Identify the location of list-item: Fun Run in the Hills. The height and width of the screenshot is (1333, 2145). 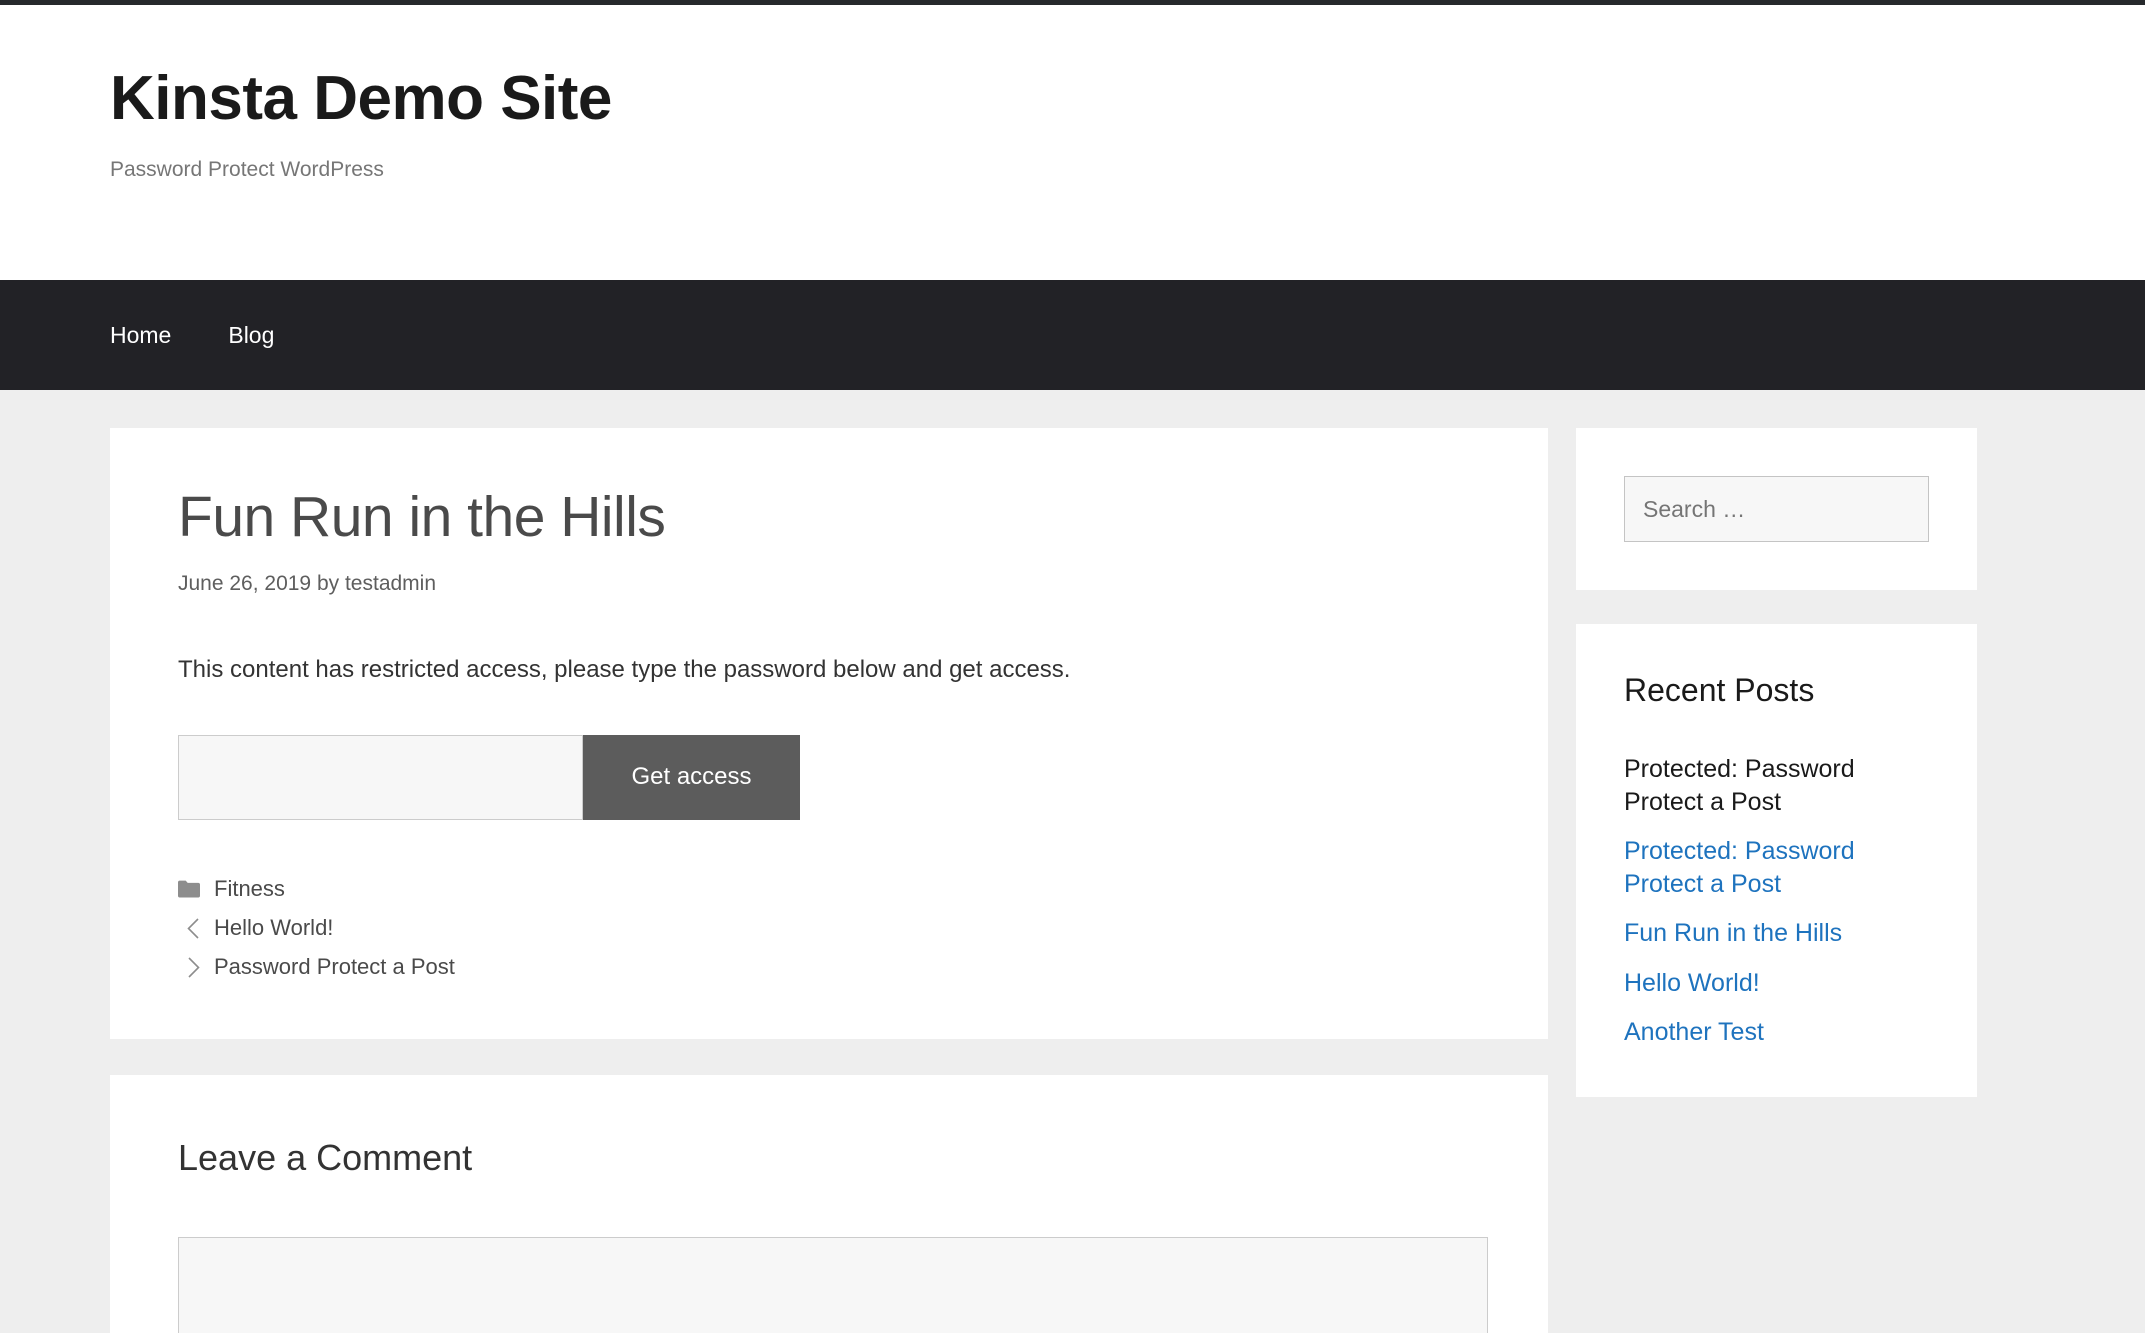
(1776, 933).